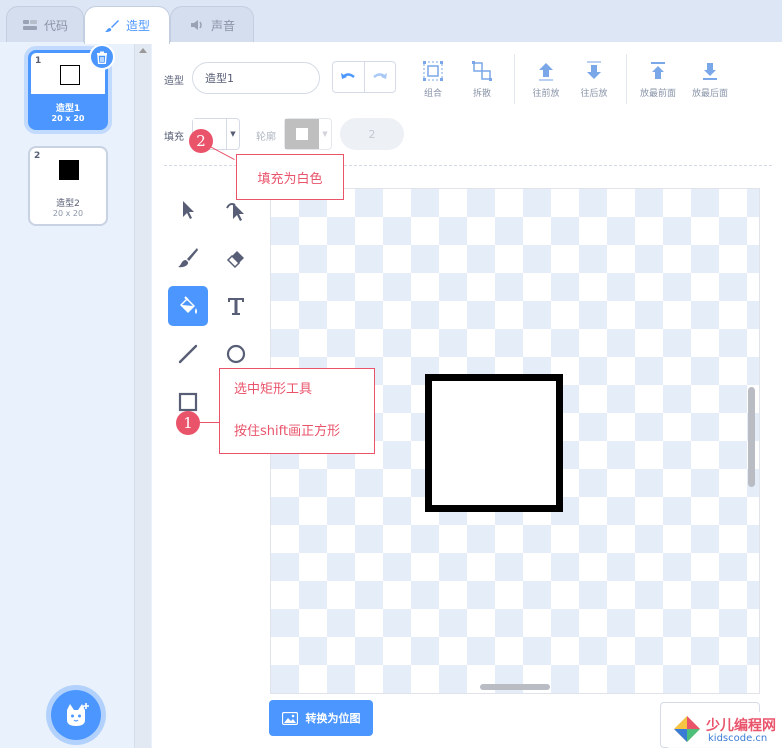 The height and width of the screenshot is (748, 782). Describe the element at coordinates (29, 25) in the screenshot. I see `code-icon` at that location.